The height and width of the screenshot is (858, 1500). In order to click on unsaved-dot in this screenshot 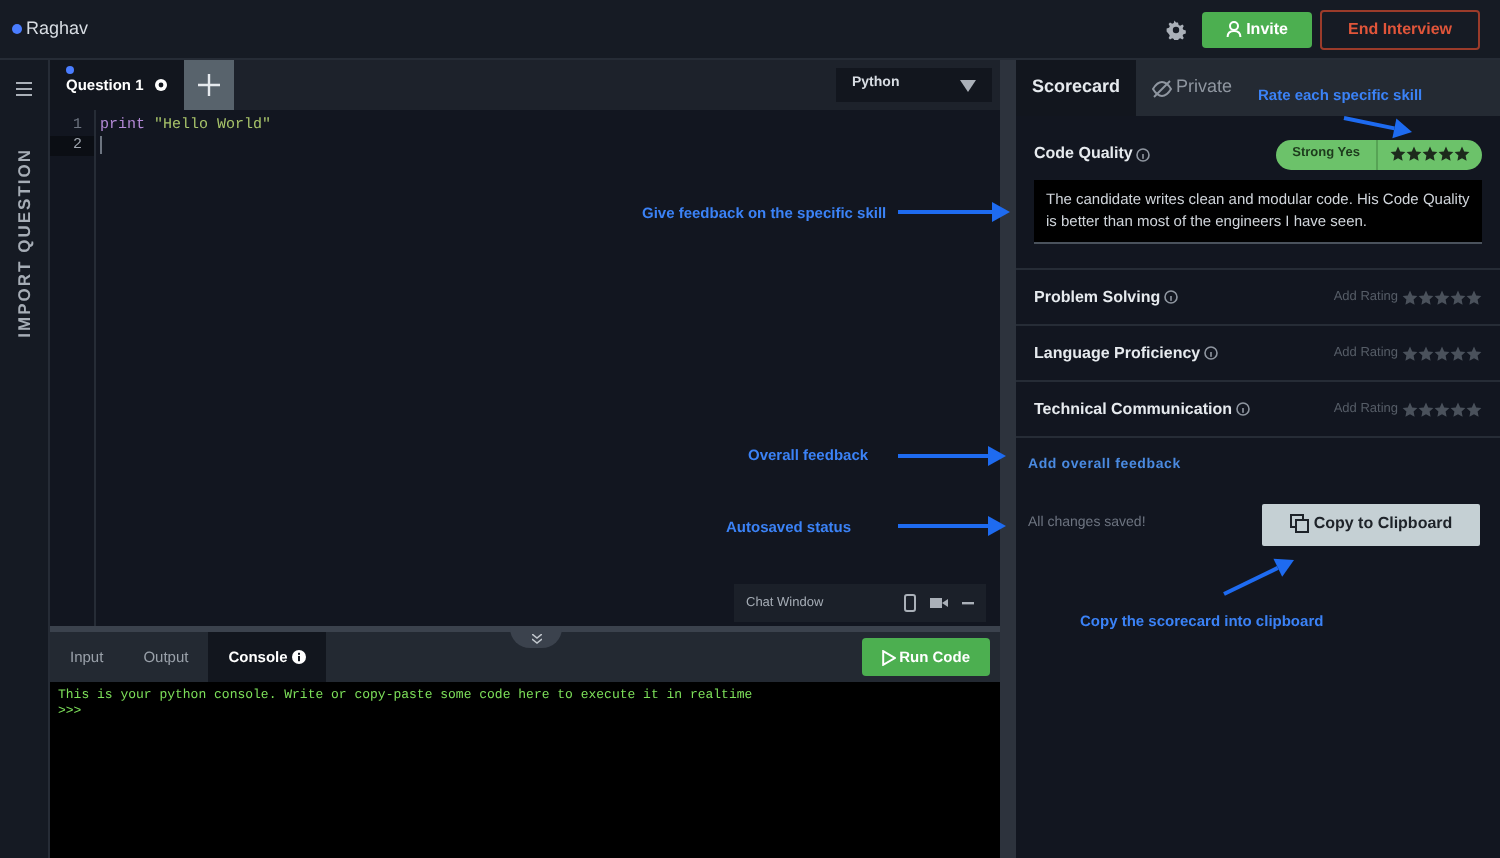, I will do `click(70, 70)`.